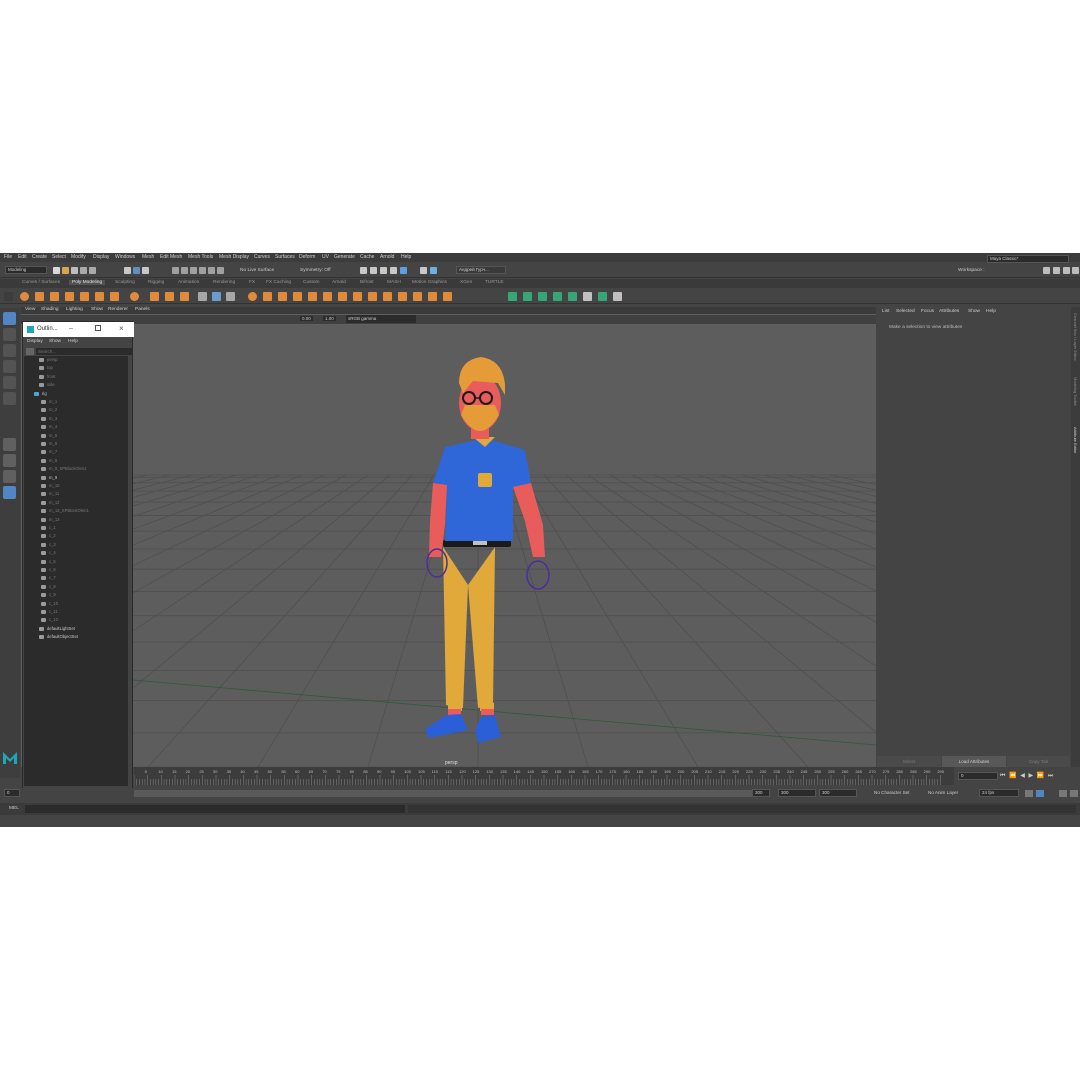 This screenshot has width=1080, height=1080. I want to click on current-frame-field: 0, so click(978, 776).